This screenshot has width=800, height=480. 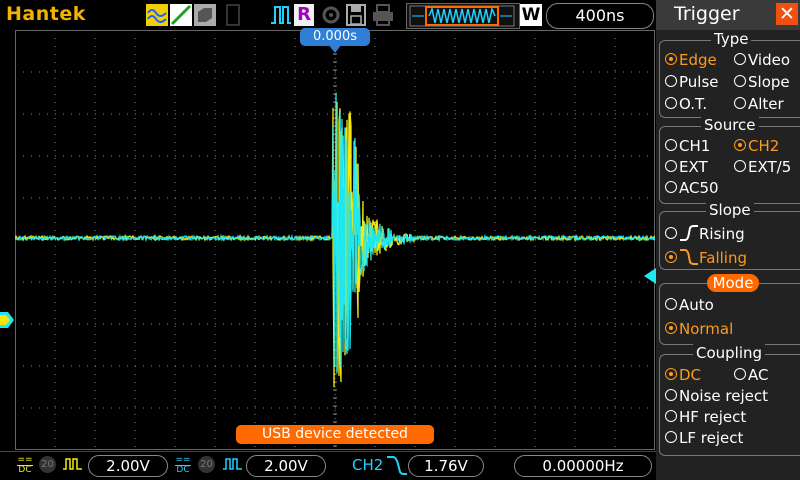 I want to click on coupling-option-ac: AC, so click(x=751, y=375).